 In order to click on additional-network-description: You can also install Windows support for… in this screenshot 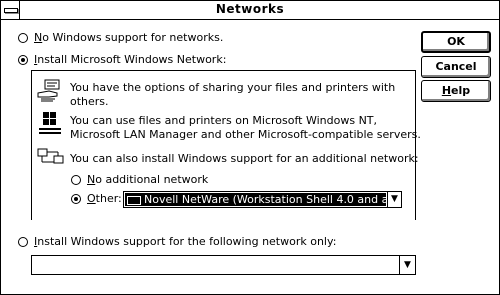, I will do `click(244, 158)`.